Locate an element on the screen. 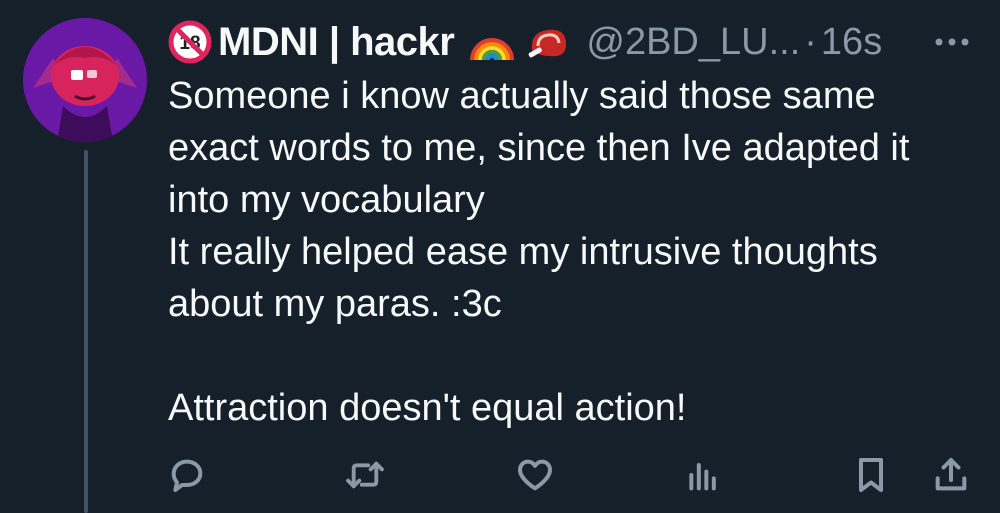 This screenshot has width=1000, height=513. tweet-text-line: Someone i know actually said those same is located at coordinates (522, 96).